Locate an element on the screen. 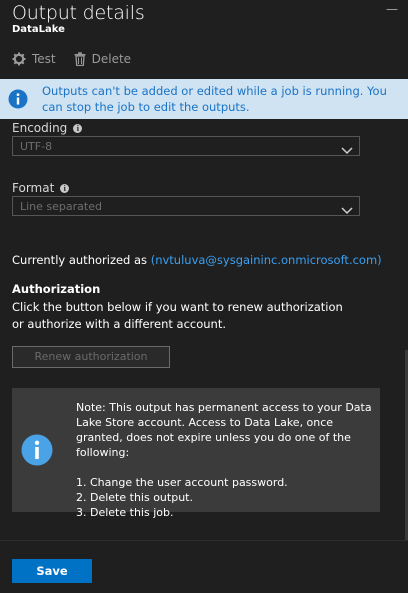  test-label: Test is located at coordinates (44, 59).